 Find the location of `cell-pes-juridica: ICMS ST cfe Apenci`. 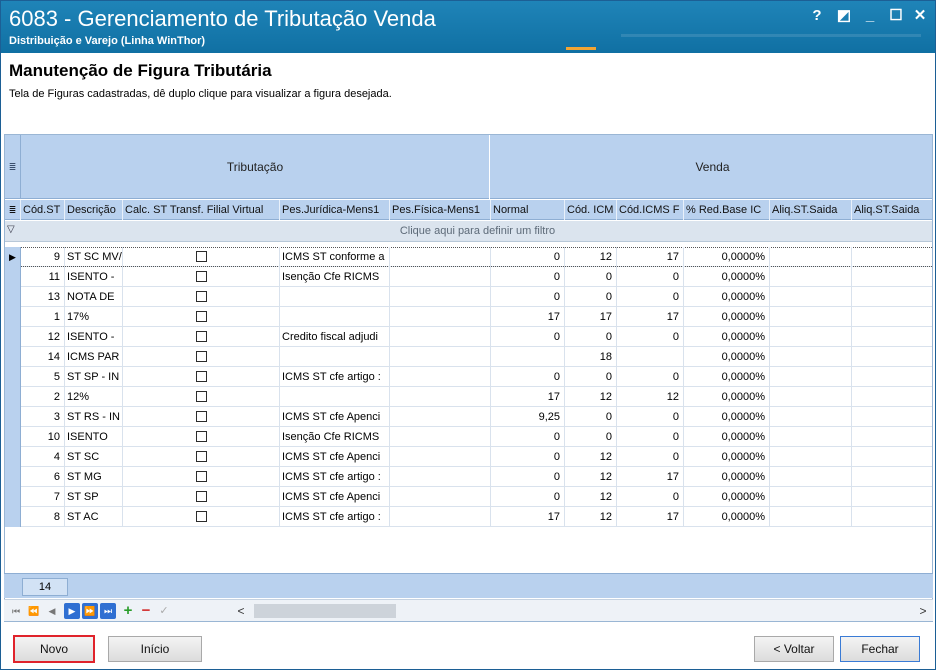

cell-pes-juridica: ICMS ST cfe Apenci is located at coordinates (335, 497).